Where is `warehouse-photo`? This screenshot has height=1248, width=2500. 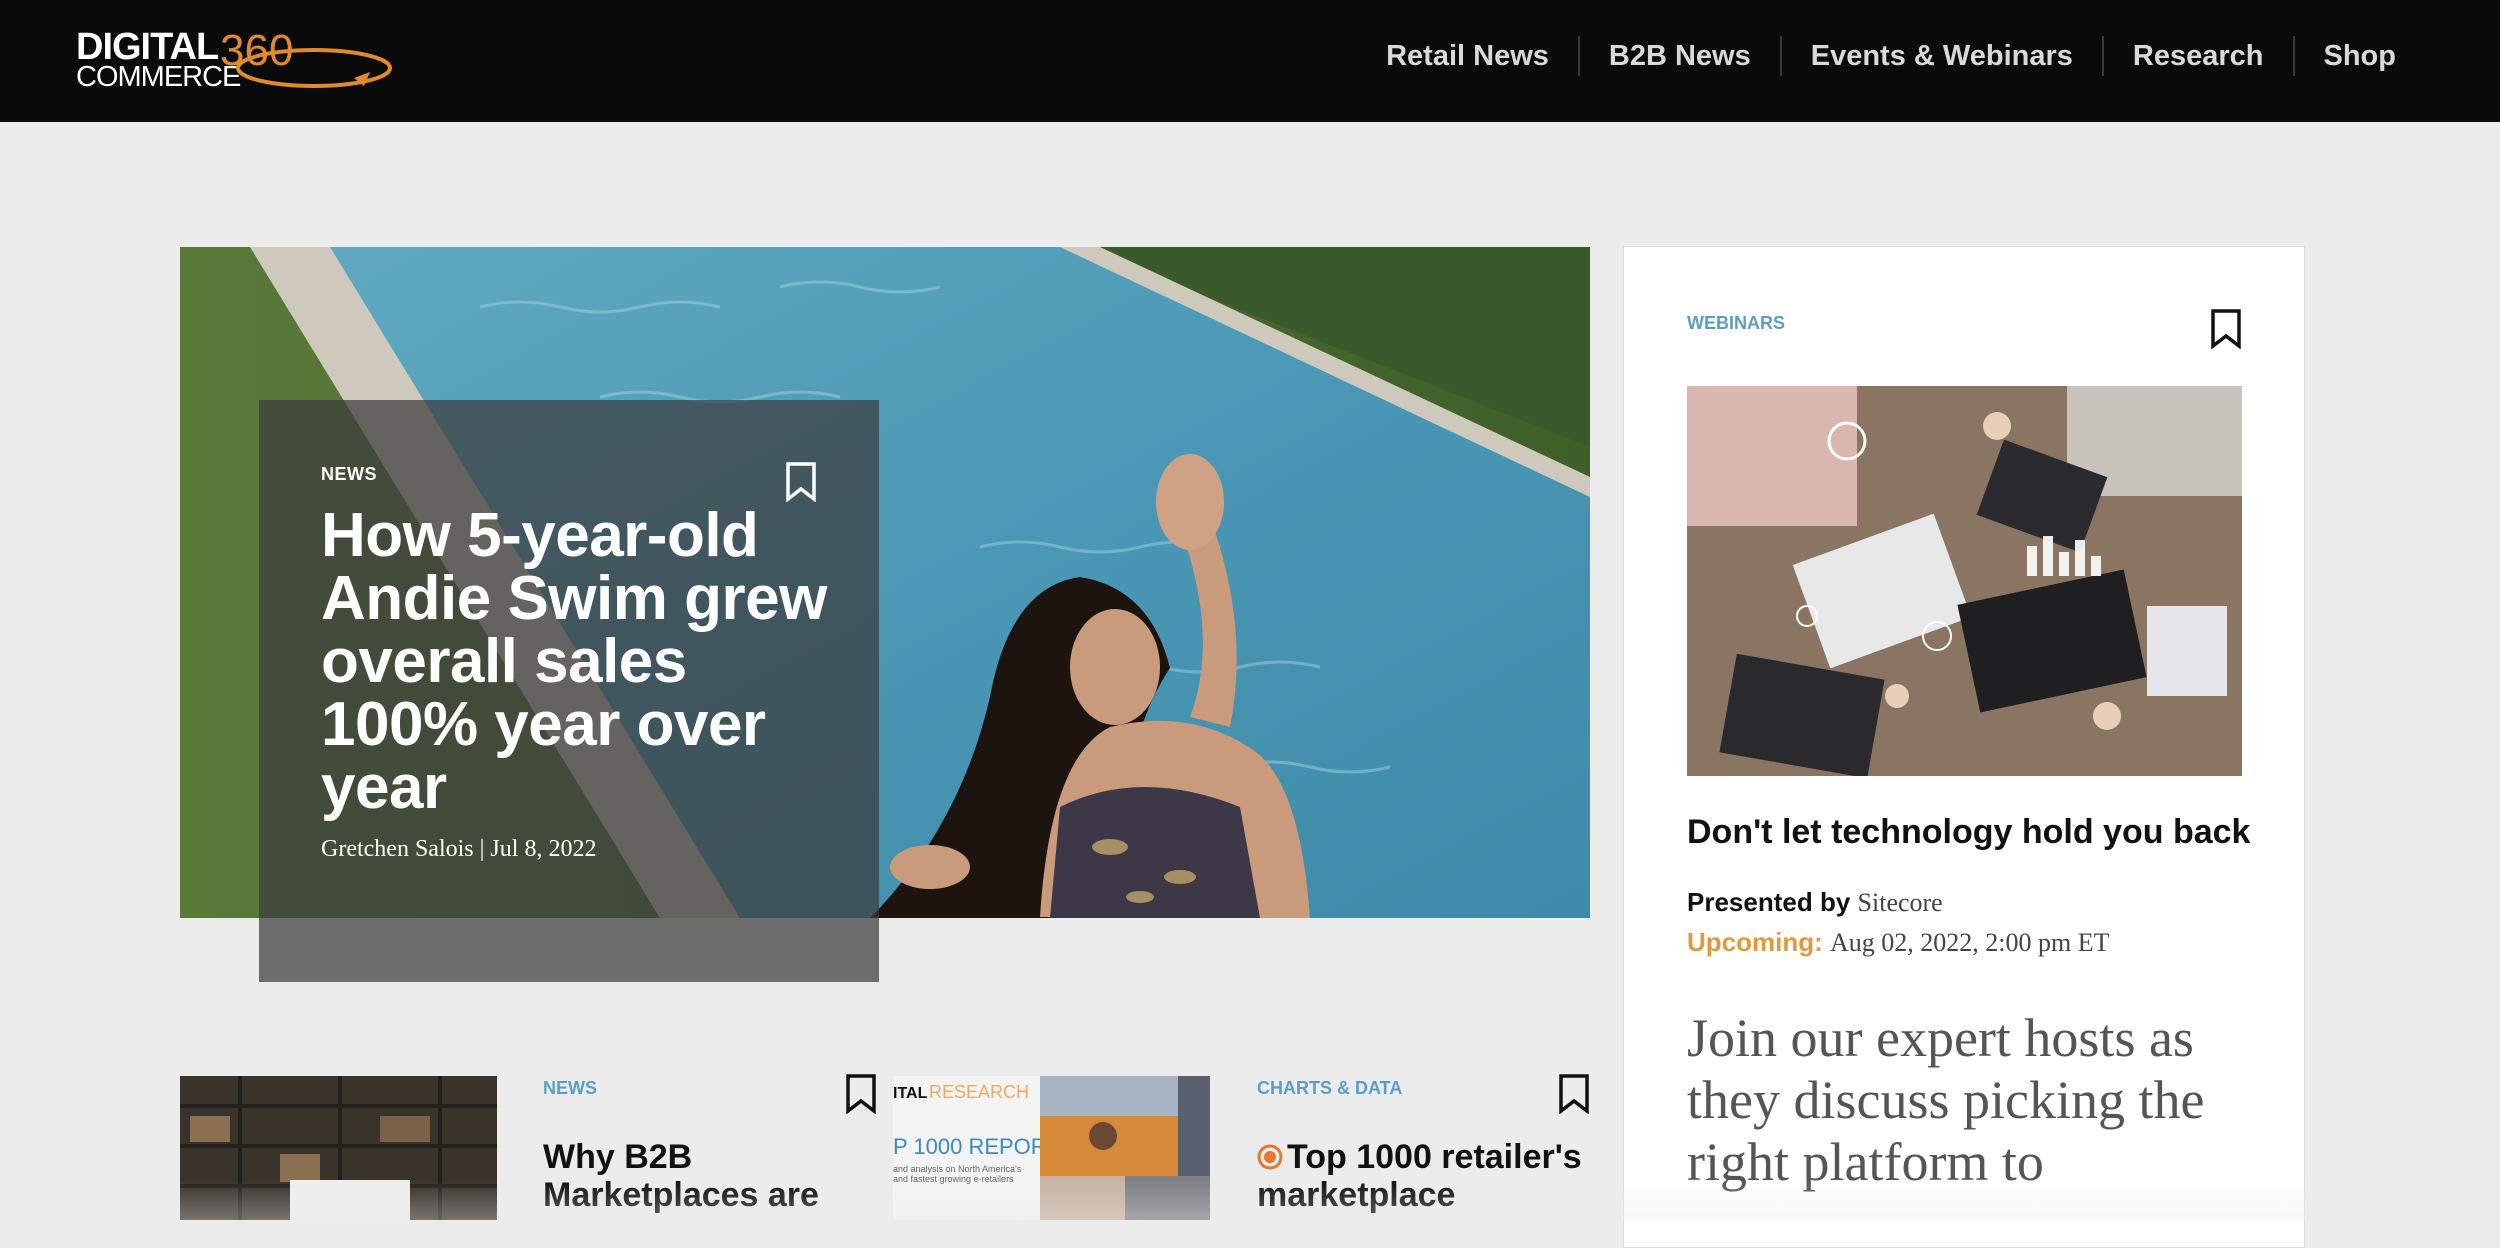 warehouse-photo is located at coordinates (338, 1148).